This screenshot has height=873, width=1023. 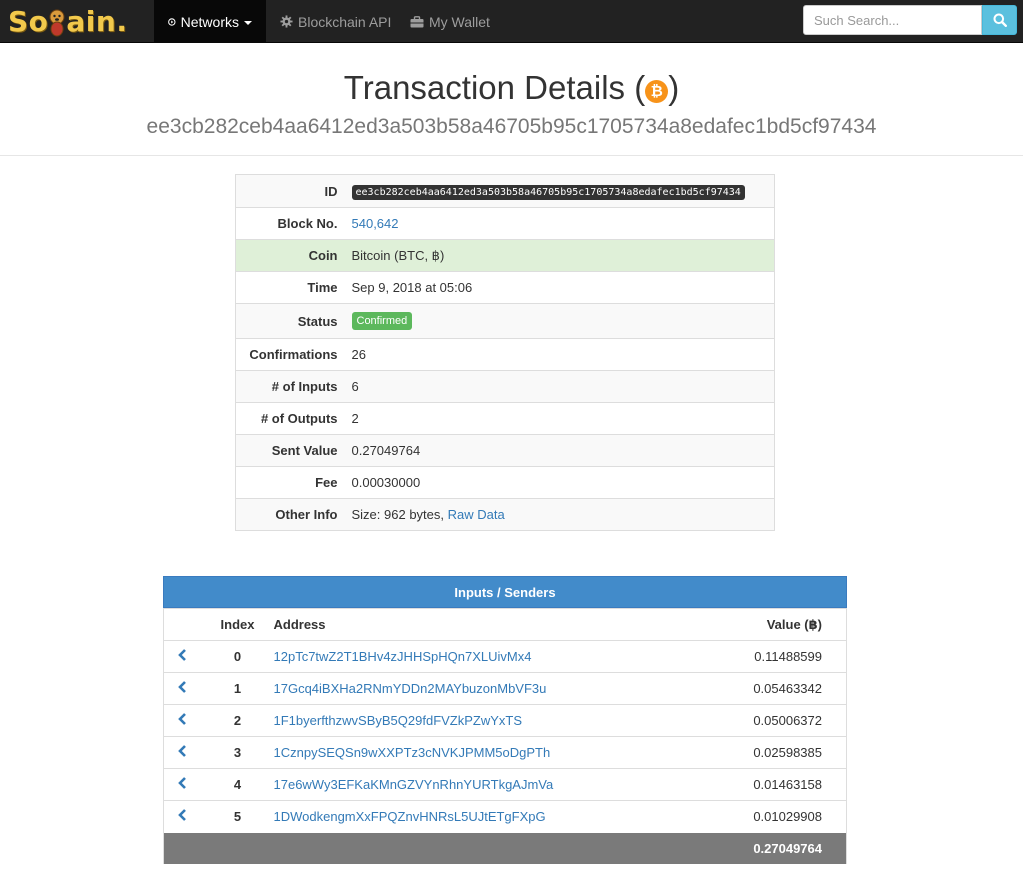 I want to click on play-circle-icon, so click(x=172, y=21).